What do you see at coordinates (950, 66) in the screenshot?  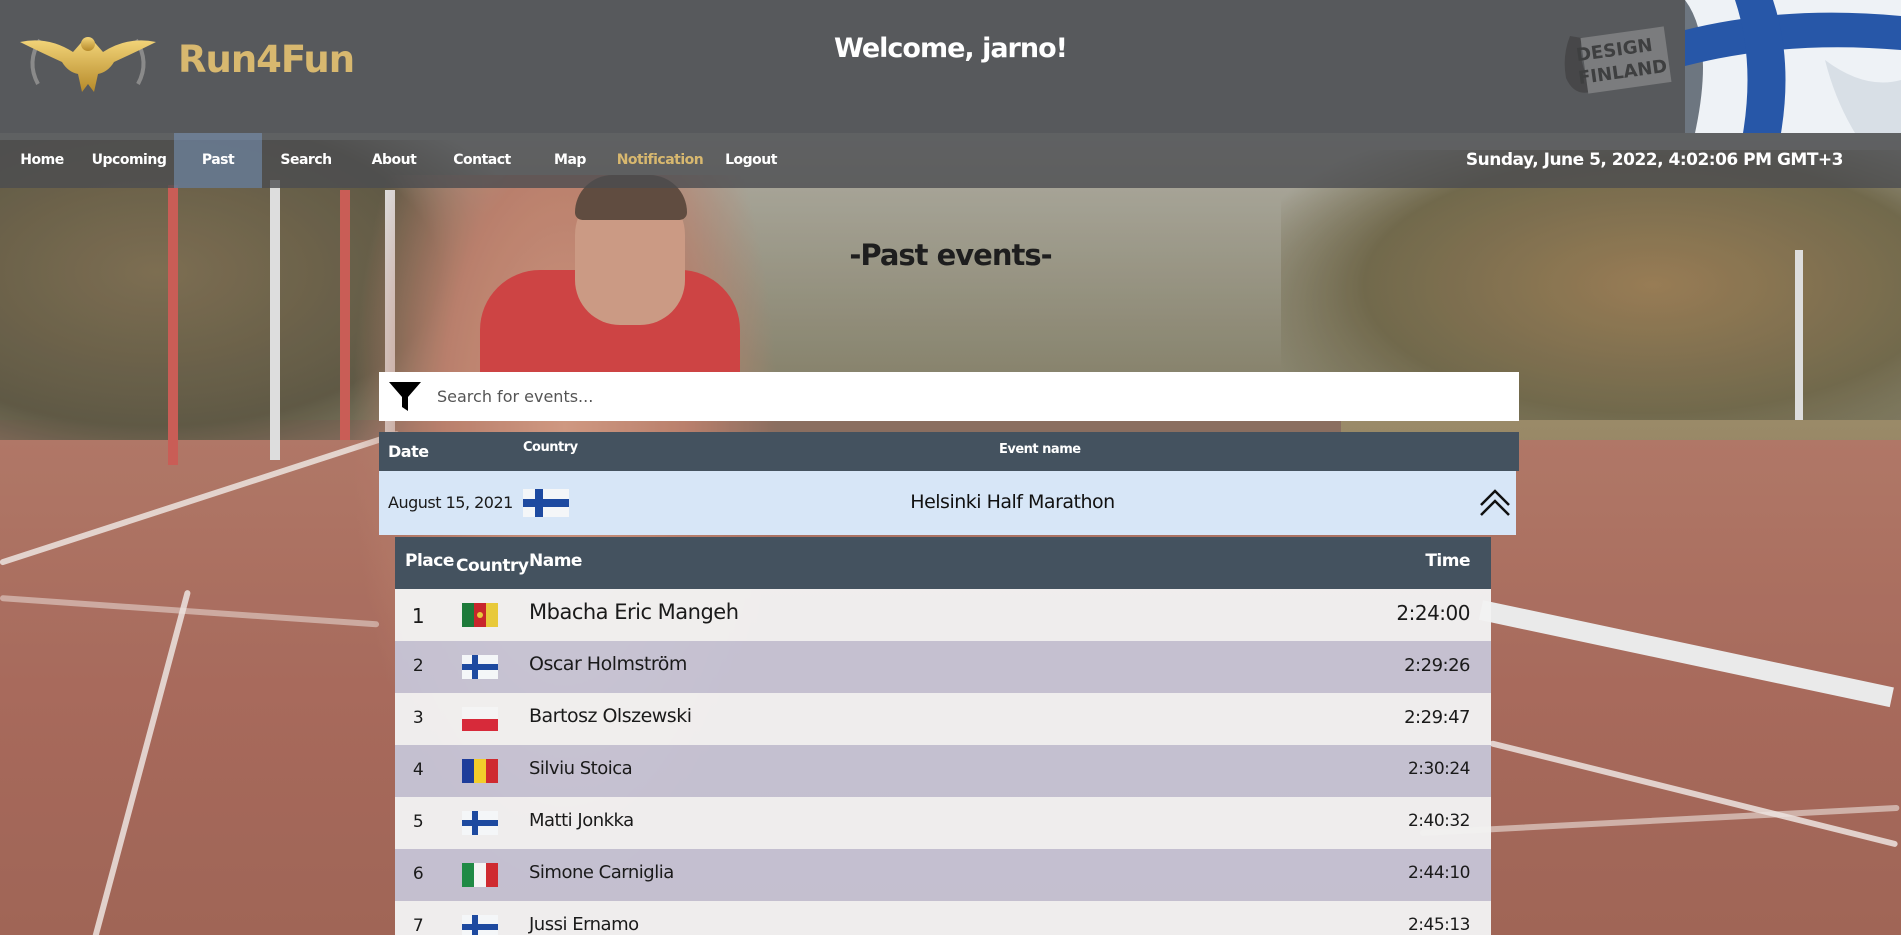 I see `site-header: Run4Fun Welcome, jarno! DESIGN FINLAND` at bounding box center [950, 66].